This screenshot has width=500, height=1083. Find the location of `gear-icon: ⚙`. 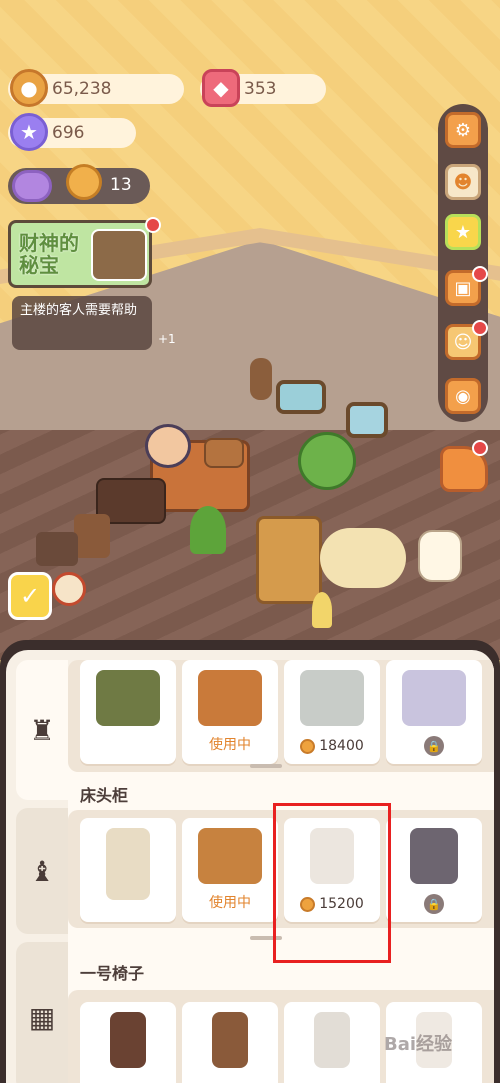

gear-icon: ⚙ is located at coordinates (463, 130).